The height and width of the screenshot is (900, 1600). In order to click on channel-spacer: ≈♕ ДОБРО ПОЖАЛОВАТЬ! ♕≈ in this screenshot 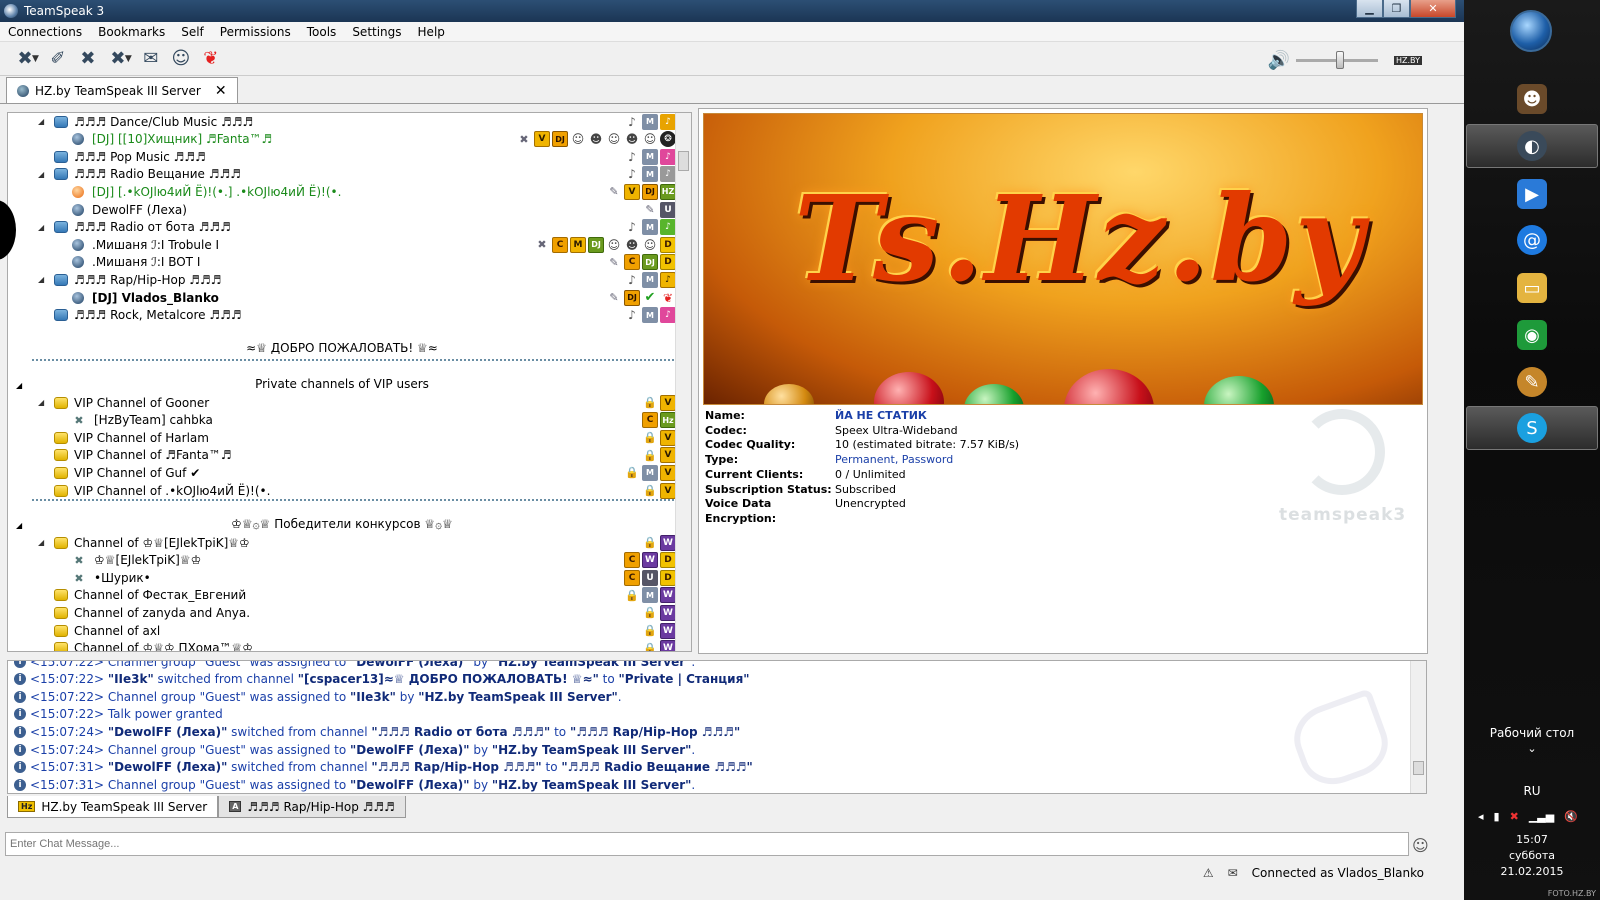, I will do `click(342, 348)`.